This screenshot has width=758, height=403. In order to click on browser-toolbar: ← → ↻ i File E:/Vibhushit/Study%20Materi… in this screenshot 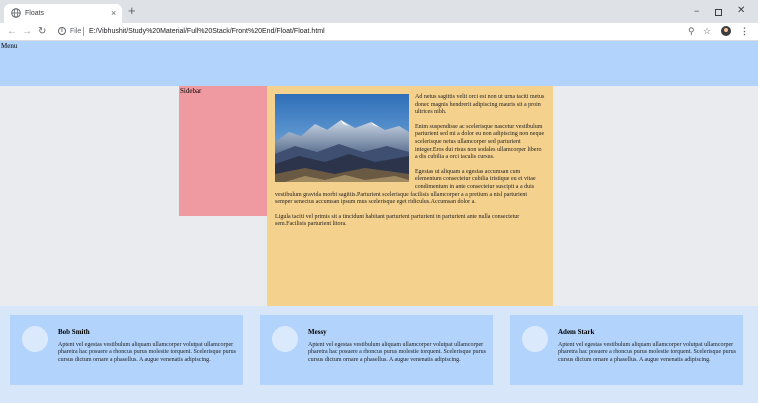, I will do `click(379, 32)`.